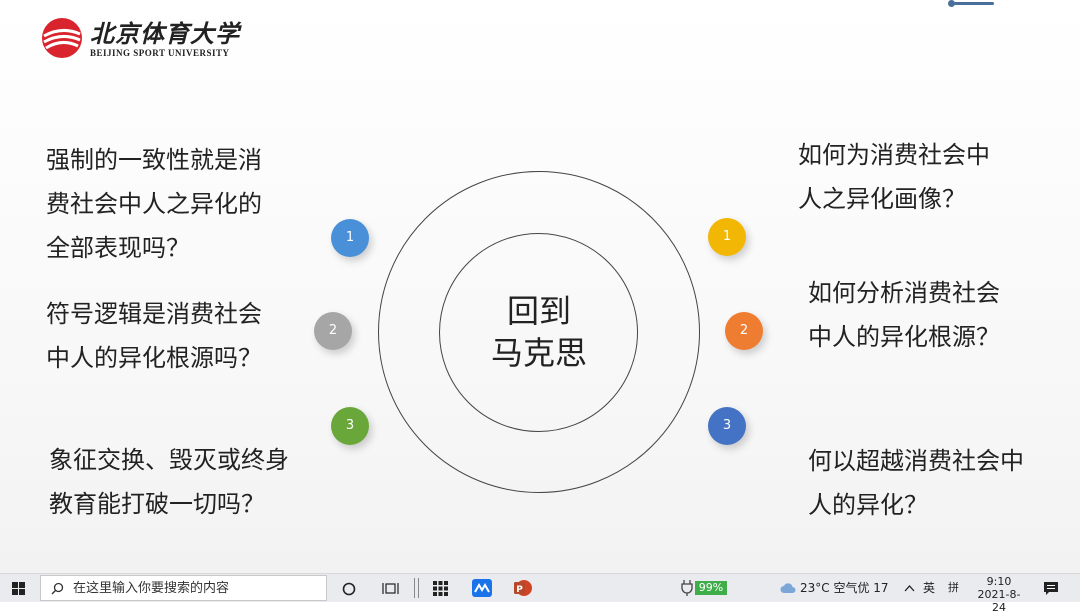 Image resolution: width=1080 pixels, height=614 pixels. What do you see at coordinates (929, 588) in the screenshot?
I see `ime-language: 英` at bounding box center [929, 588].